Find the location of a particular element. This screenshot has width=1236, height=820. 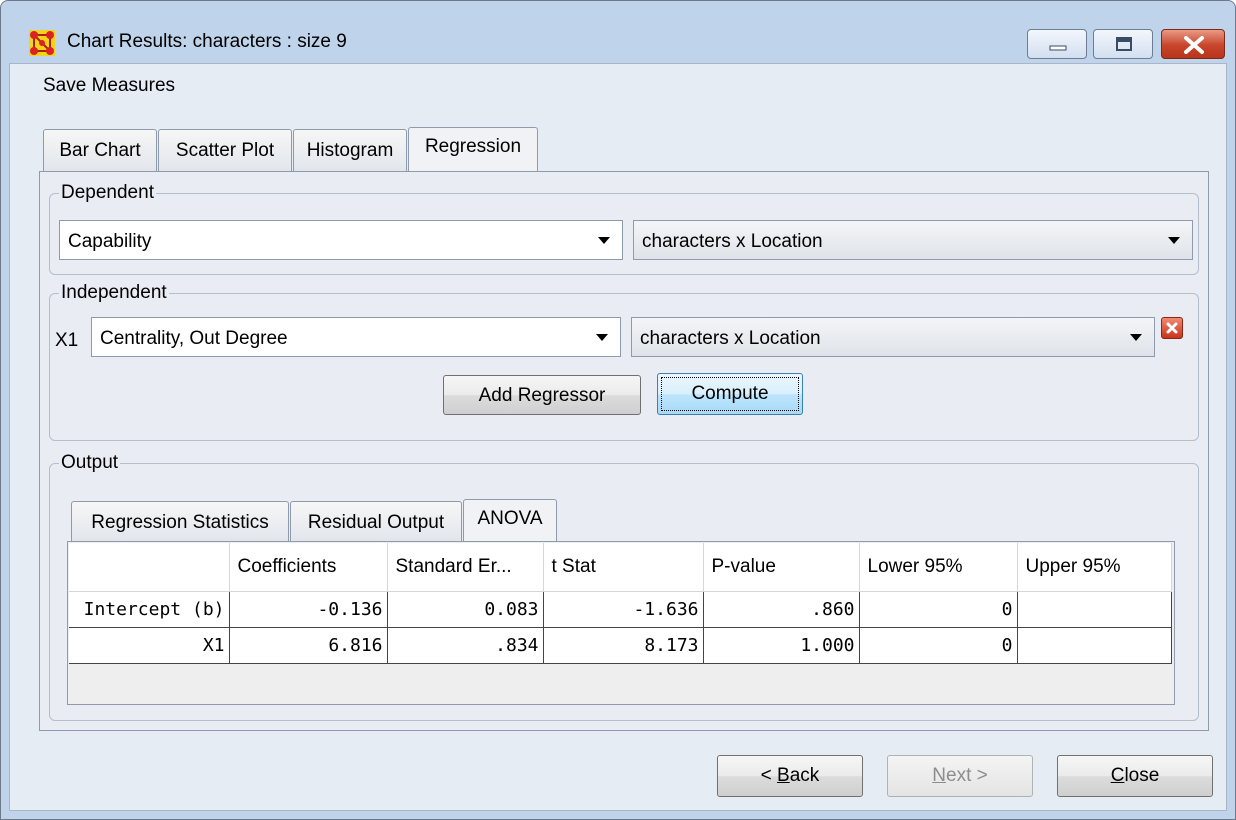

tab-regression: Regression is located at coordinates (473, 149).